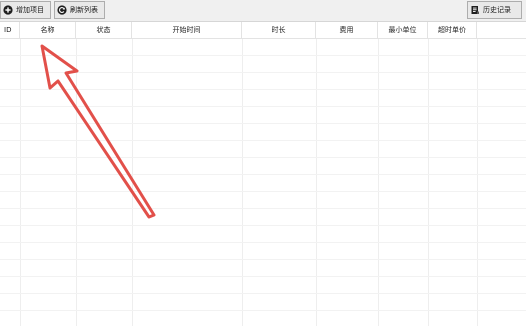 The width and height of the screenshot is (526, 326). I want to click on add-item-button: 增加项目, so click(25, 10).